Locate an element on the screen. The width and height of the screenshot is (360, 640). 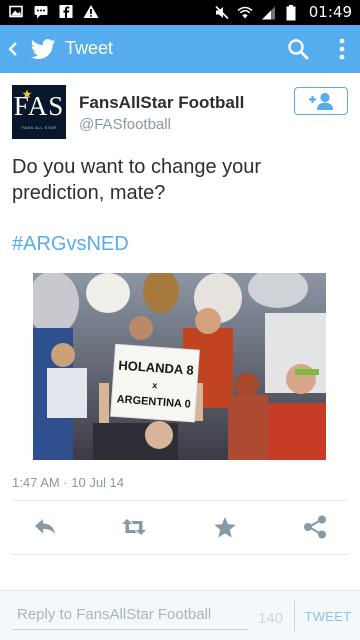
overflow-menu-icon is located at coordinates (342, 49).